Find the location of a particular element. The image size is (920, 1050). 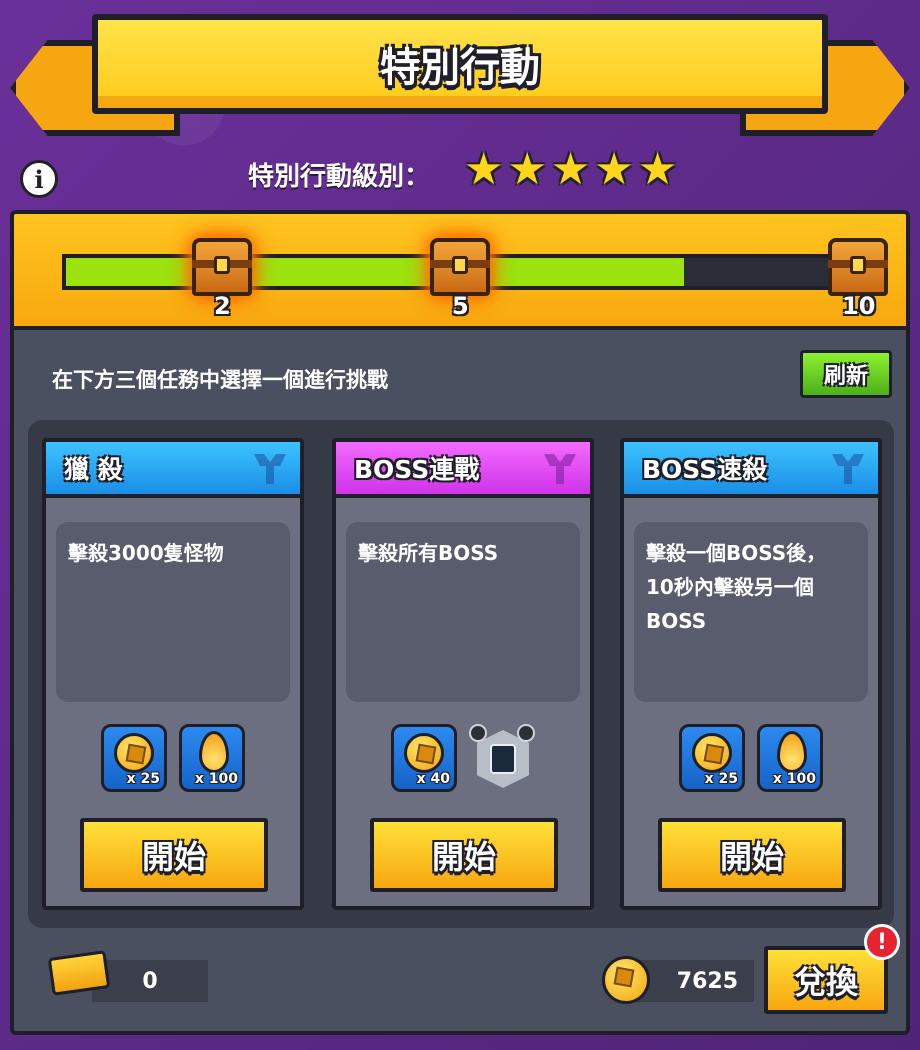

card-title: 獵 殺 is located at coordinates (93, 469).